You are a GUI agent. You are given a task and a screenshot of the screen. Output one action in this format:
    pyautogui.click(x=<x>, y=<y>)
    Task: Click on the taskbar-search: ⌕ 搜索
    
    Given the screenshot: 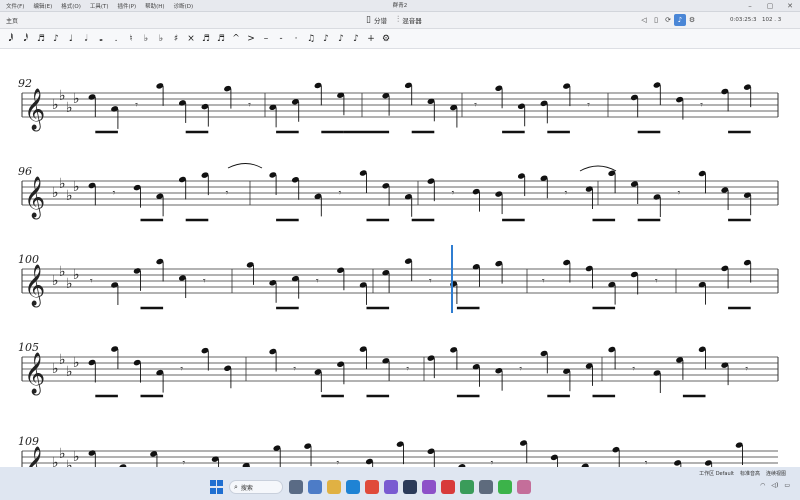 What is the action you would take?
    pyautogui.click(x=256, y=487)
    